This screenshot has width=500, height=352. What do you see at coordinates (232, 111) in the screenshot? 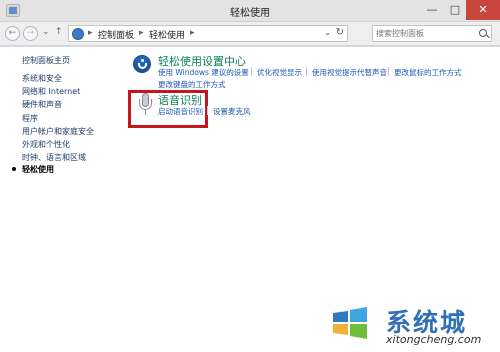
I see `link-set-up-microphone: 设置麦克风` at bounding box center [232, 111].